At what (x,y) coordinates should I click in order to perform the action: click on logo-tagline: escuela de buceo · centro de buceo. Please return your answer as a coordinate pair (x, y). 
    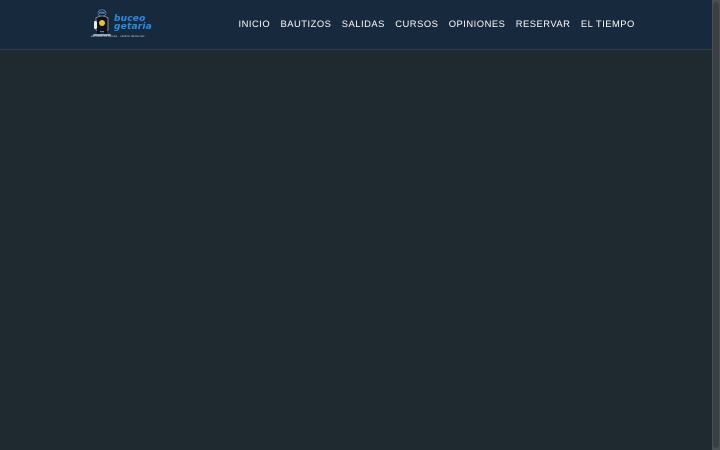
    Looking at the image, I should click on (118, 36).